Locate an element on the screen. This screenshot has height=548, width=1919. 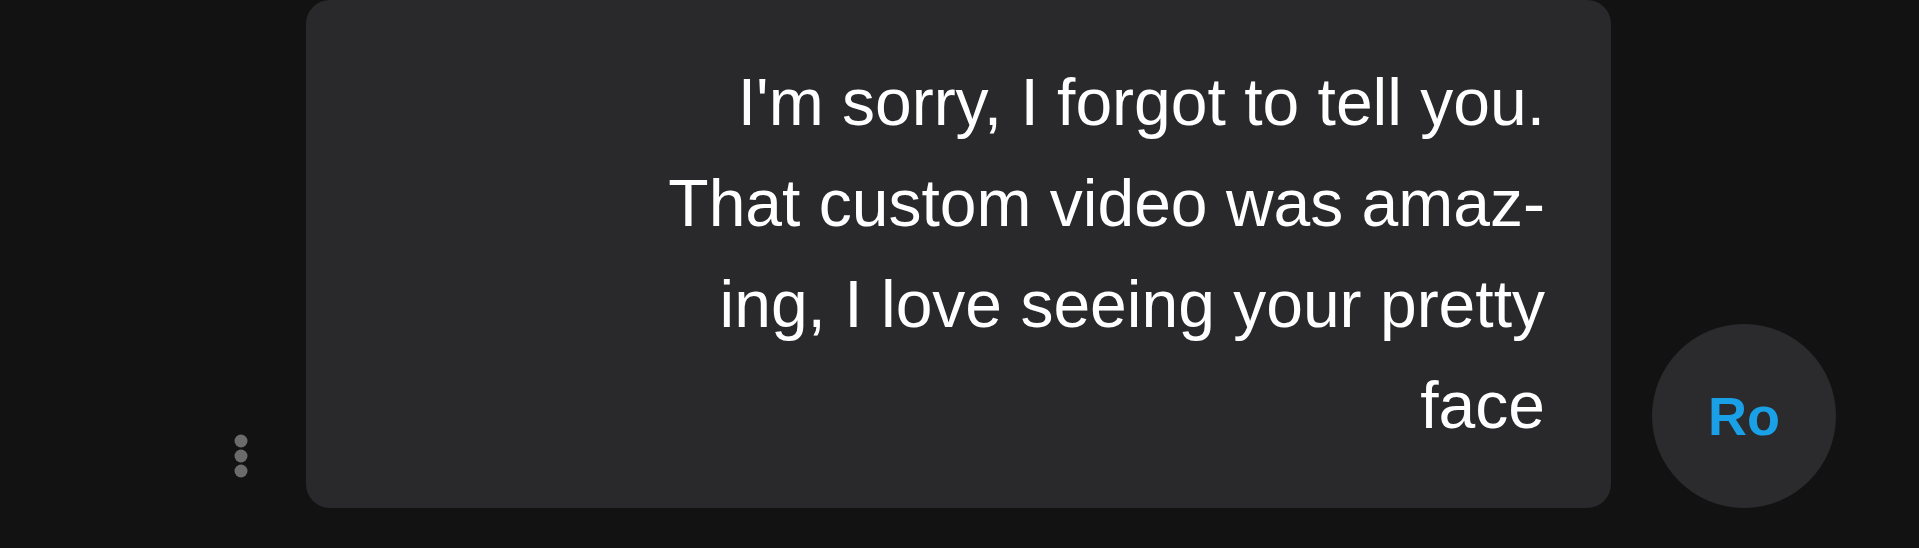
more-icon is located at coordinates (241, 456).